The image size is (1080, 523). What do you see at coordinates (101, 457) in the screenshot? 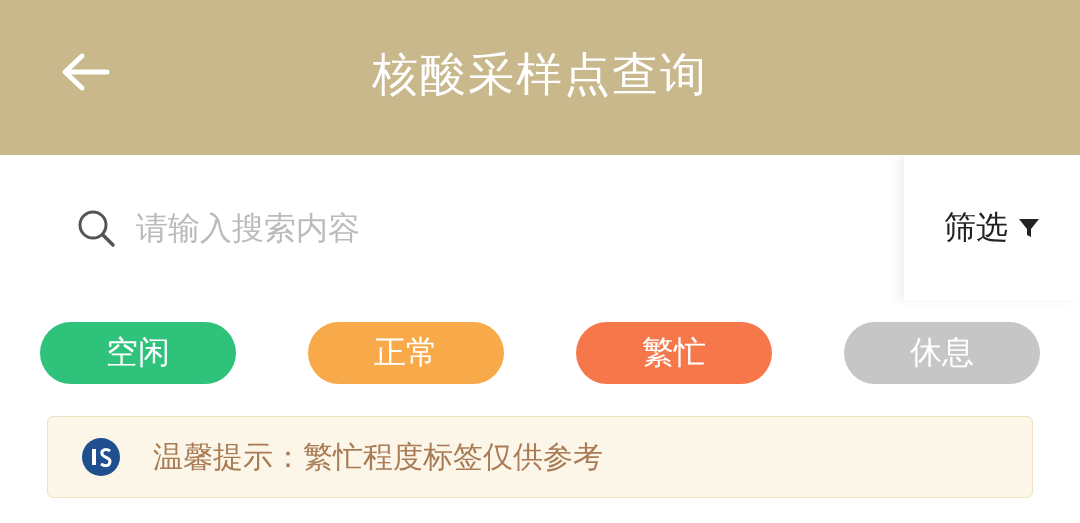
I see `logo-icon` at bounding box center [101, 457].